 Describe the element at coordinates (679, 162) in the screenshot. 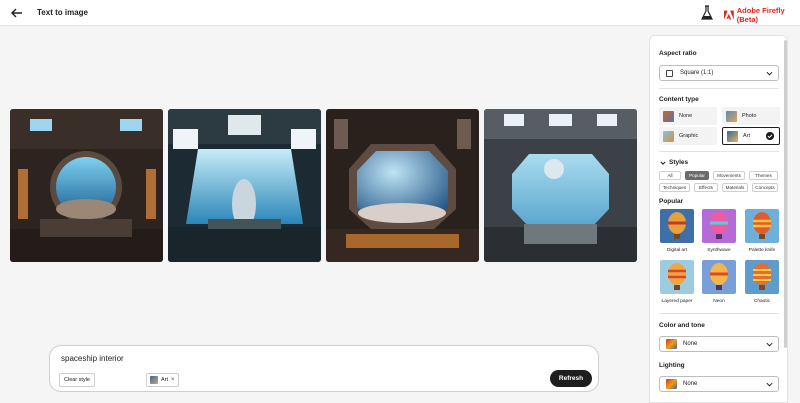

I see `styles-title: Styles` at that location.